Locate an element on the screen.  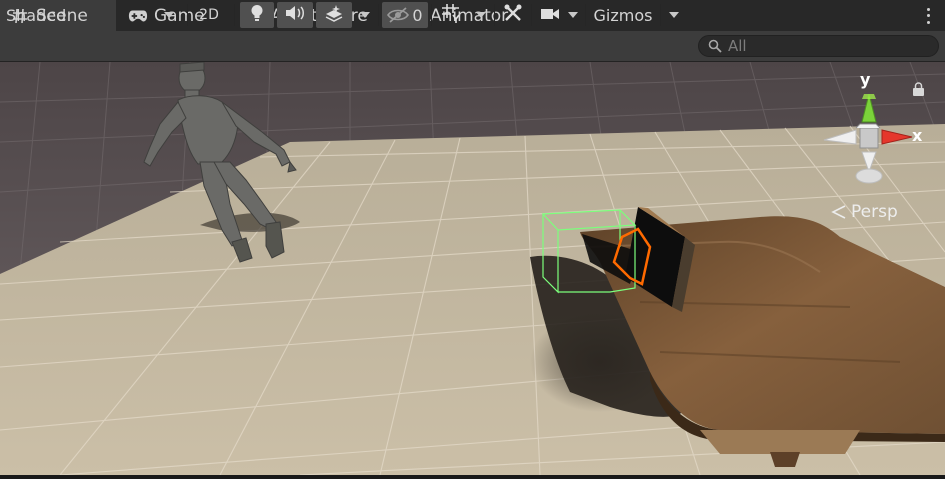
tools-icon is located at coordinates (513, 15).